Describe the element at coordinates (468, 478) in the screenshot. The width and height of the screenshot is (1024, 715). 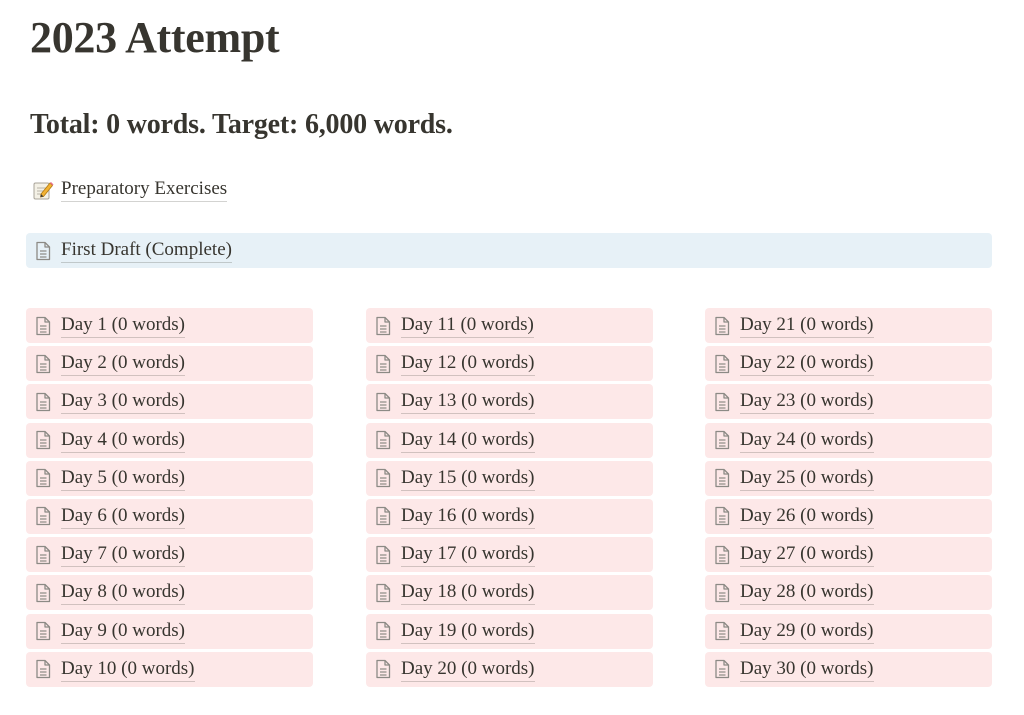
I see `day-link-label: Day 15 (0 words)` at that location.